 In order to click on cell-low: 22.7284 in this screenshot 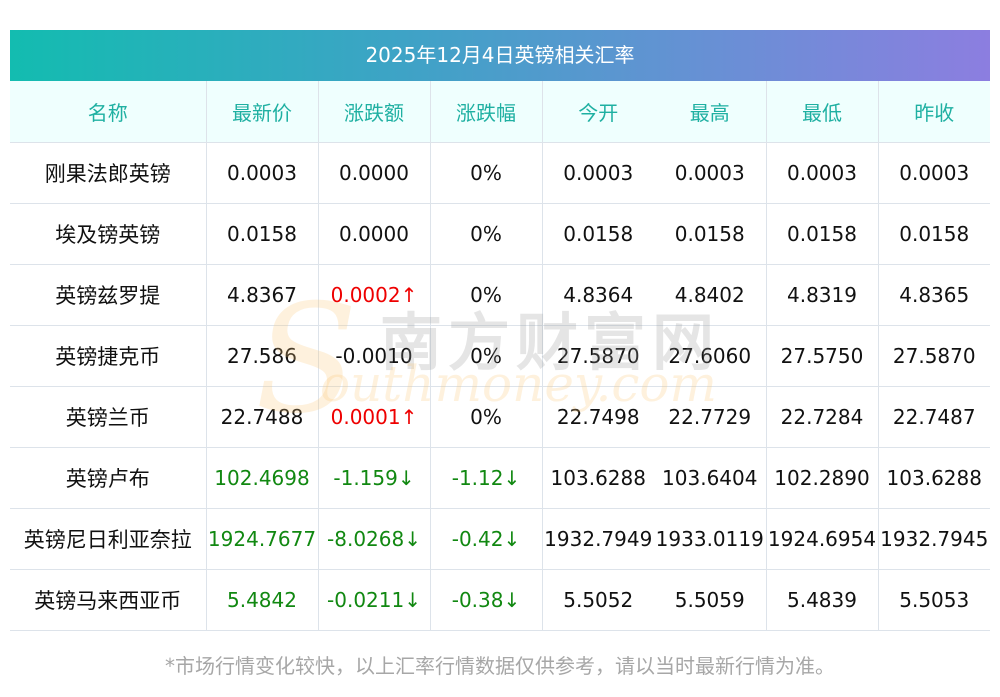, I will do `click(821, 417)`.